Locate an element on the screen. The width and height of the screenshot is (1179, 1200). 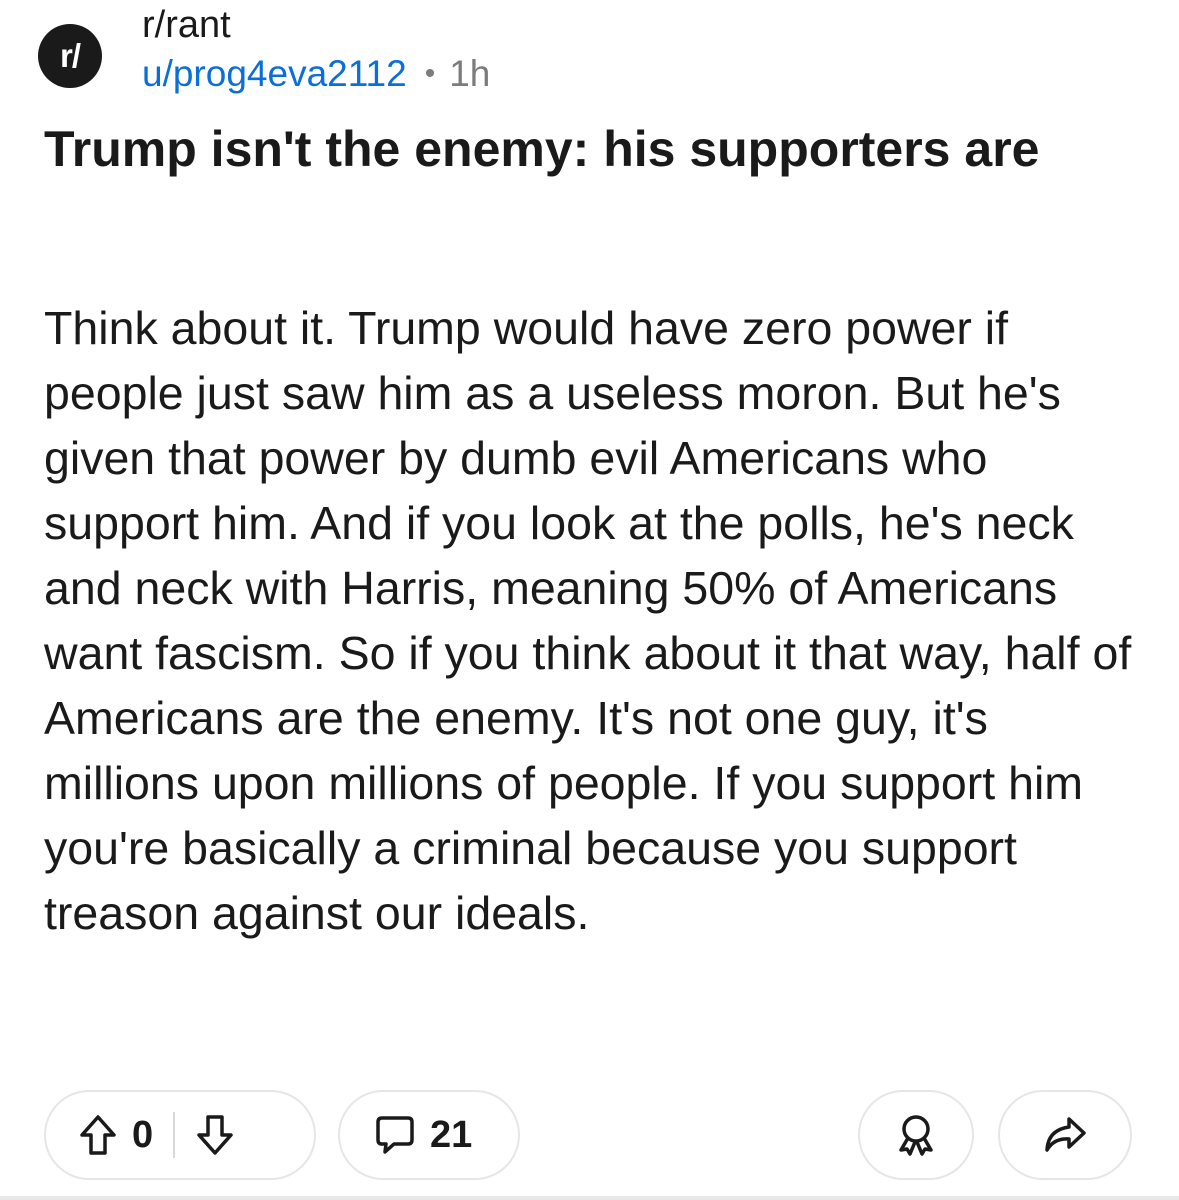
share-arrow-icon is located at coordinates (1065, 1135).